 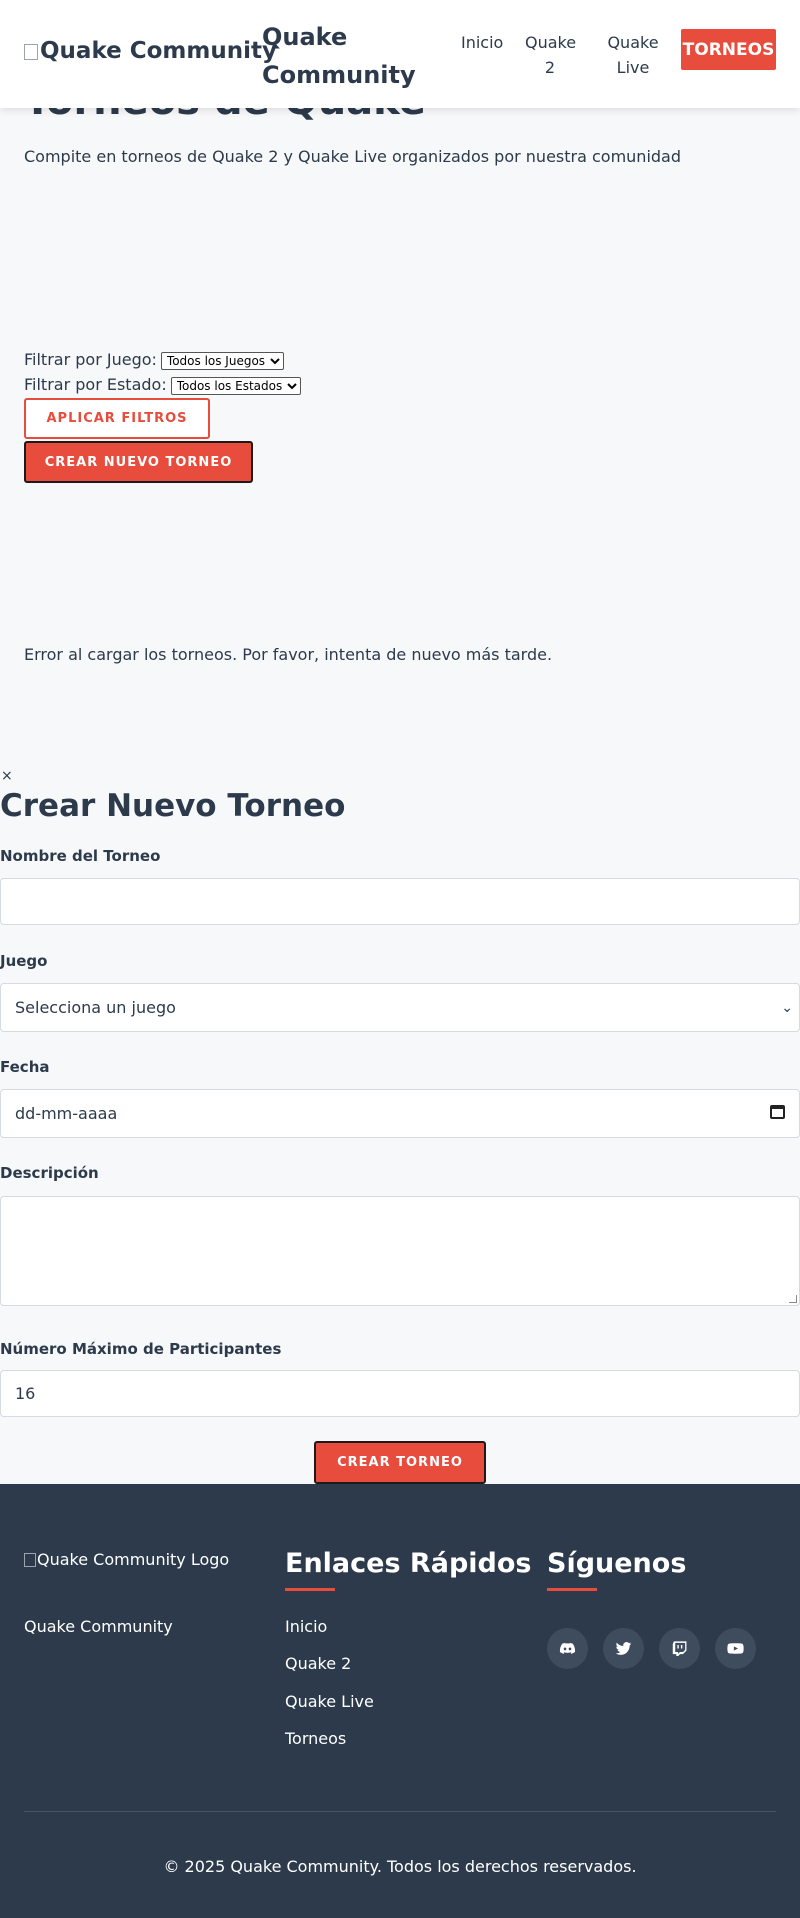 I want to click on youtube-button, so click(x=735, y=1648).